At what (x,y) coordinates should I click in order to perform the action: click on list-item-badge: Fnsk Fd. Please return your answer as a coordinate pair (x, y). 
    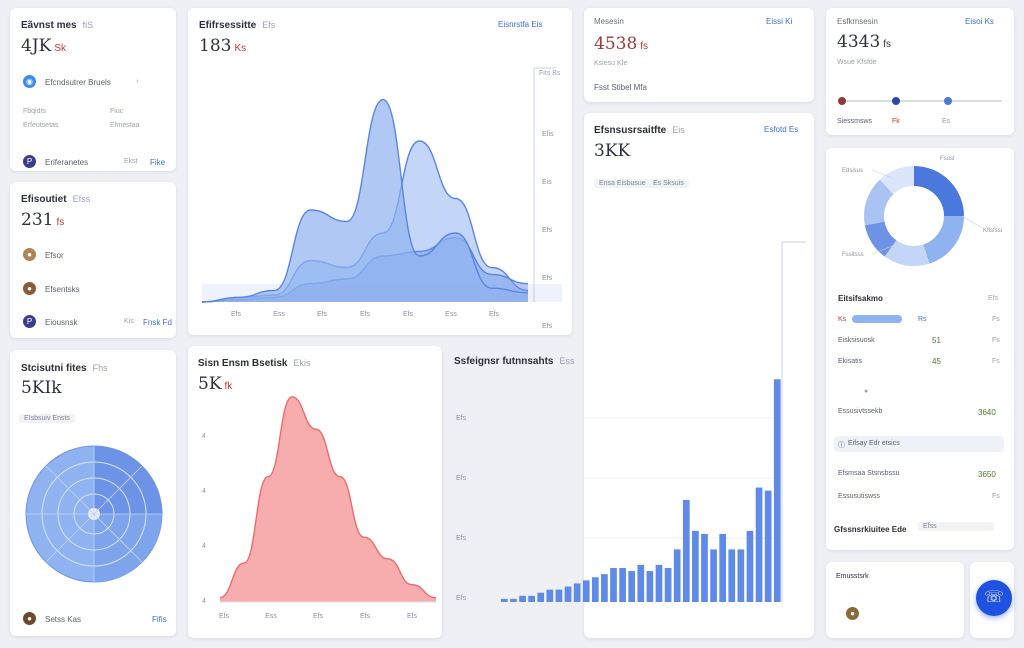
    Looking at the image, I should click on (157, 322).